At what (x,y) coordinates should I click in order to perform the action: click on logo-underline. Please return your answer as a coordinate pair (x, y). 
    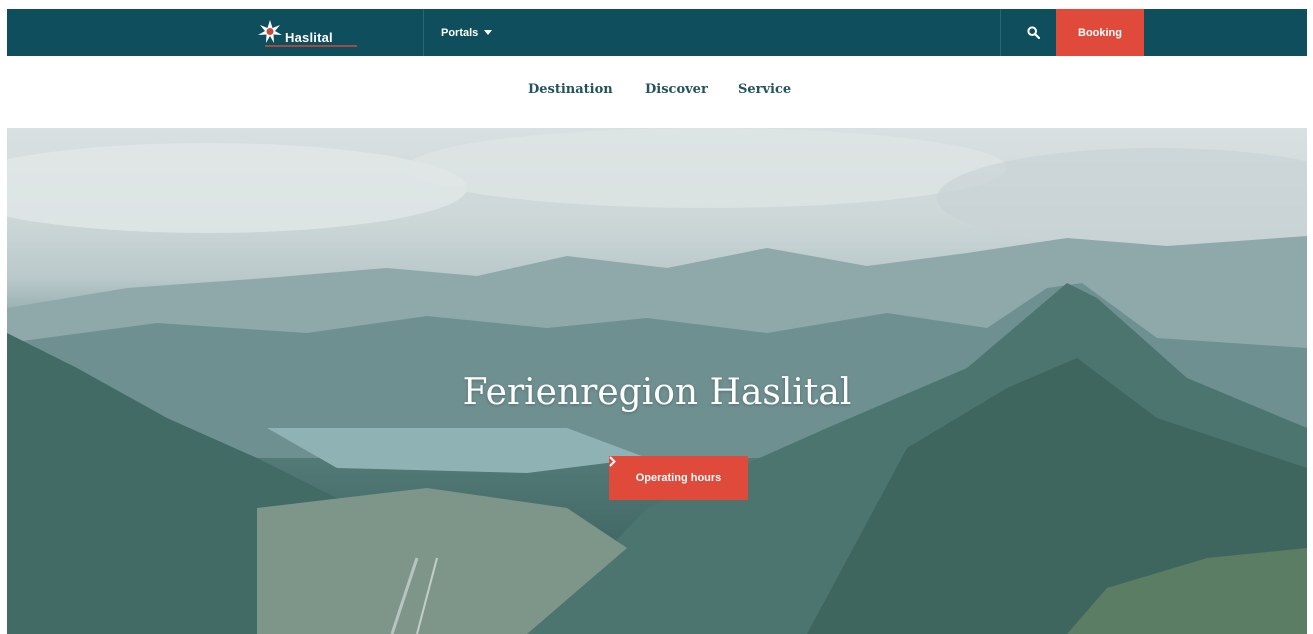
    Looking at the image, I should click on (311, 46).